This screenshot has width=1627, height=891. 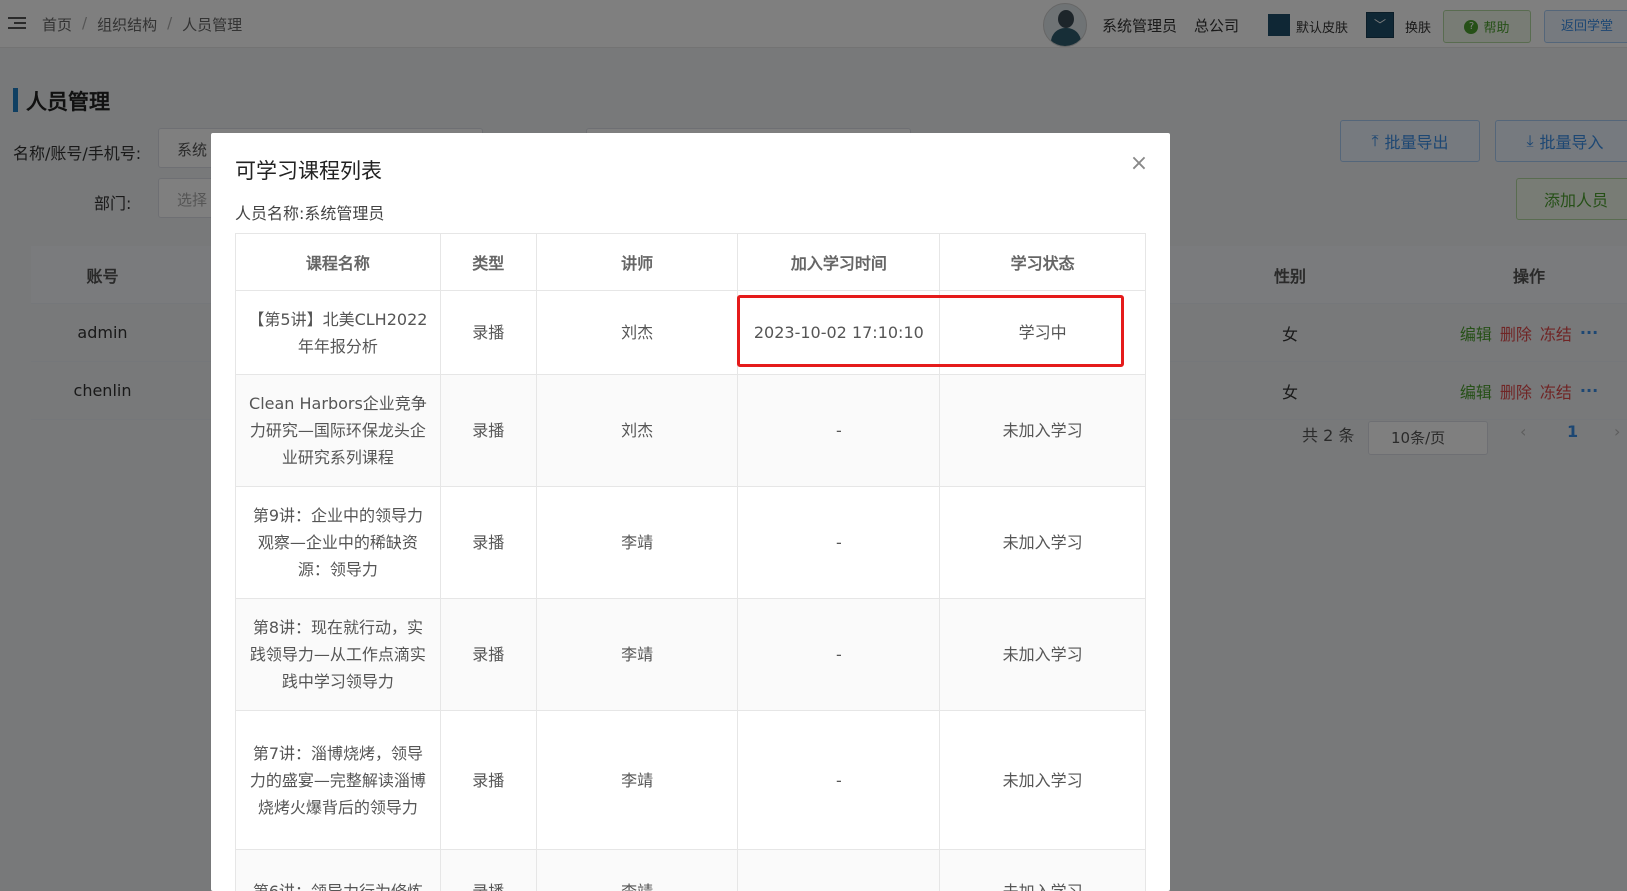 I want to click on col-course-name: 课程名称, so click(x=338, y=262).